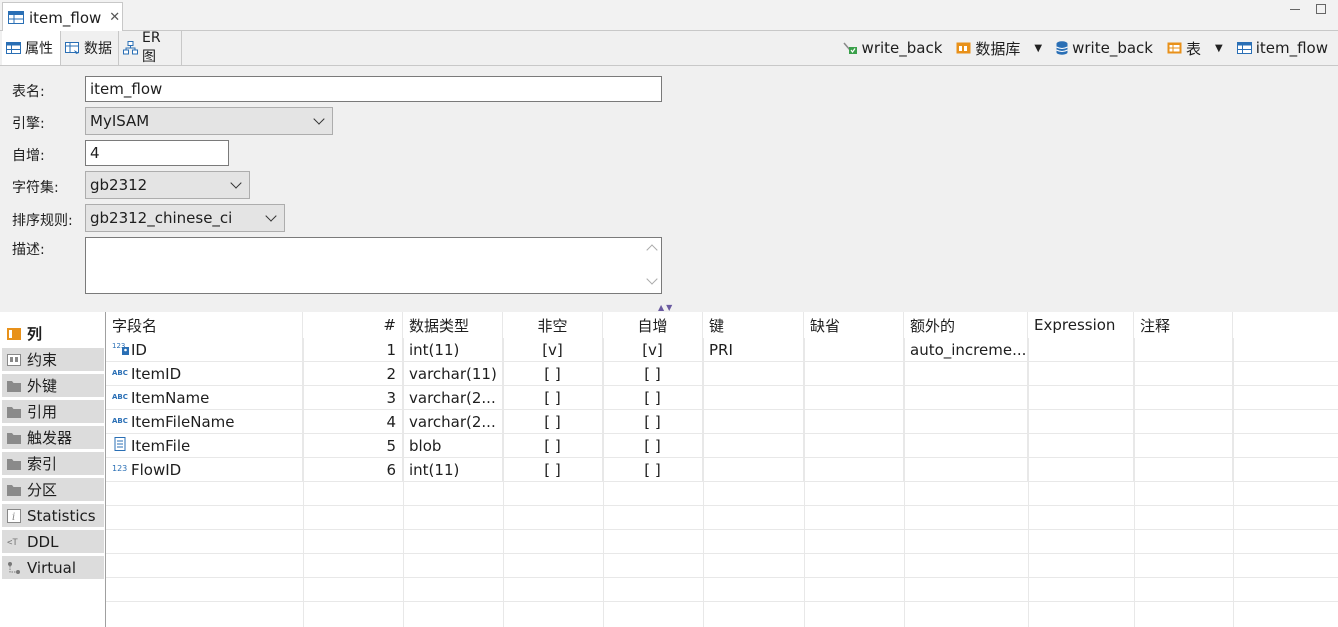 The height and width of the screenshot is (627, 1338). Describe the element at coordinates (892, 48) in the screenshot. I see `breadcrumb-connection: write_back` at that location.